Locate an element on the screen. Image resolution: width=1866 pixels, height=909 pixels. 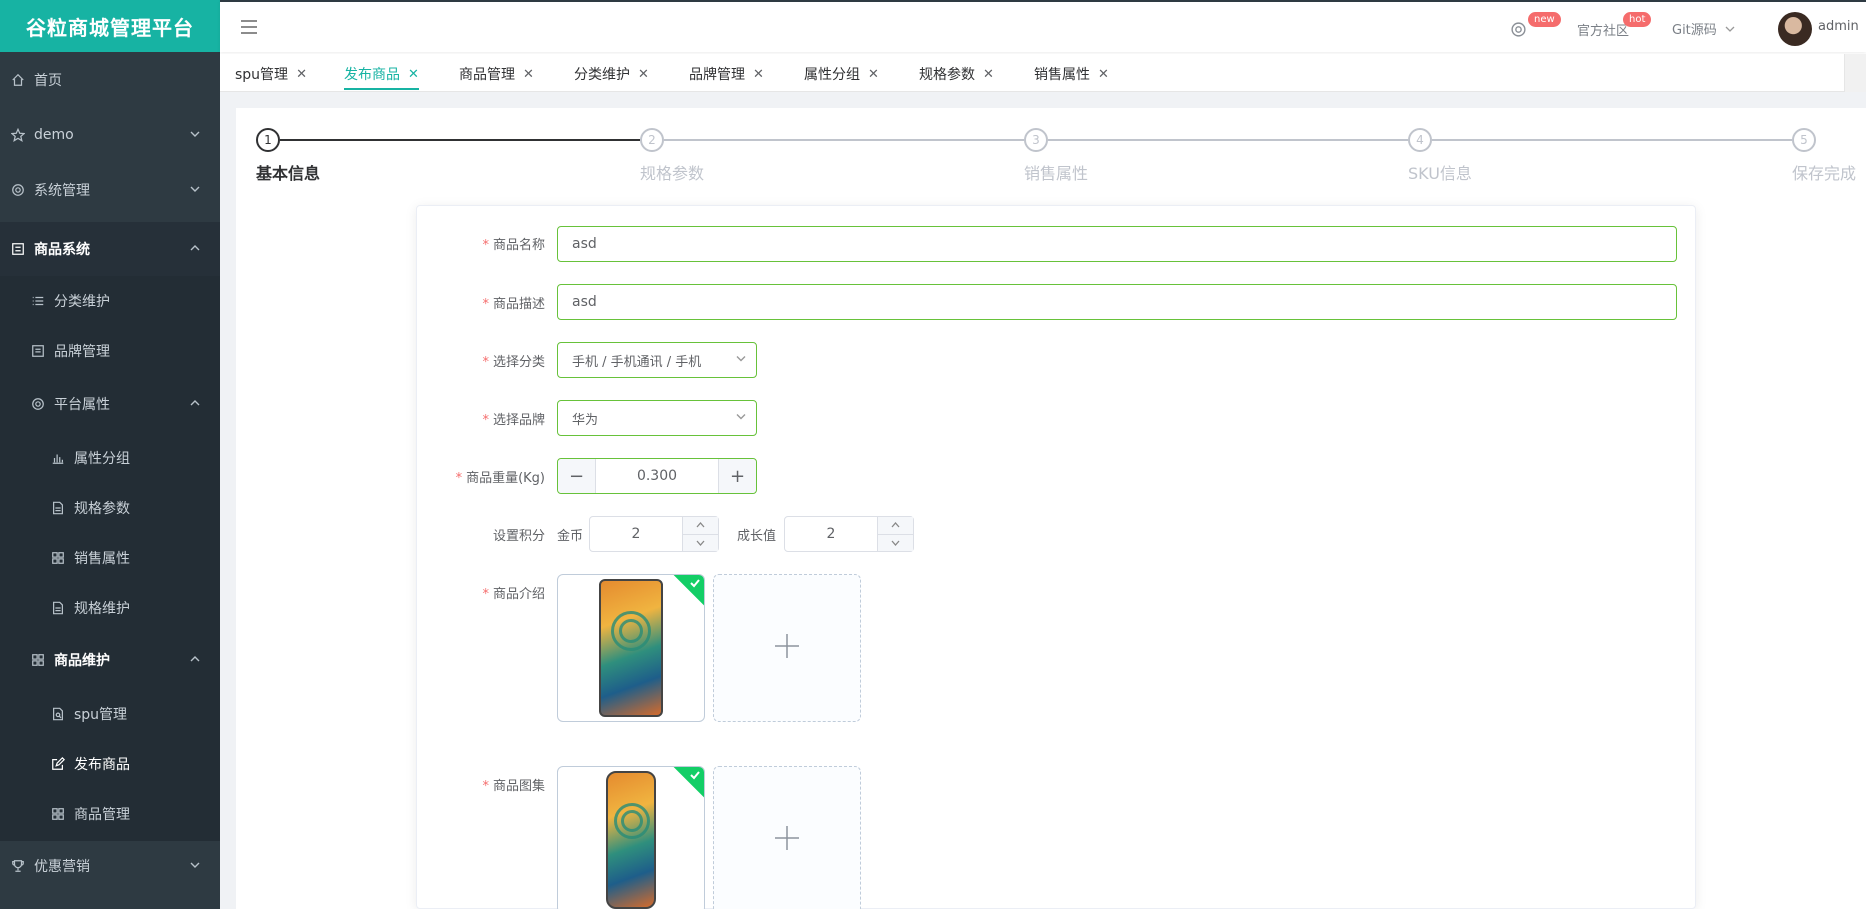
weight-value: 0.300 is located at coordinates (657, 476).